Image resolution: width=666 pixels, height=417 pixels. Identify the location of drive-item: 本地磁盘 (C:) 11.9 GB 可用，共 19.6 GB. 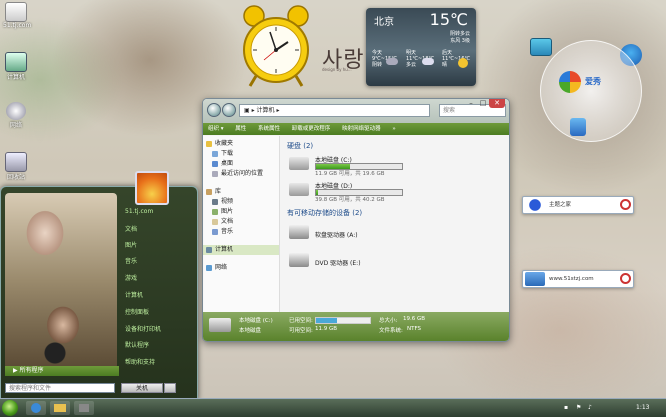
(397, 165).